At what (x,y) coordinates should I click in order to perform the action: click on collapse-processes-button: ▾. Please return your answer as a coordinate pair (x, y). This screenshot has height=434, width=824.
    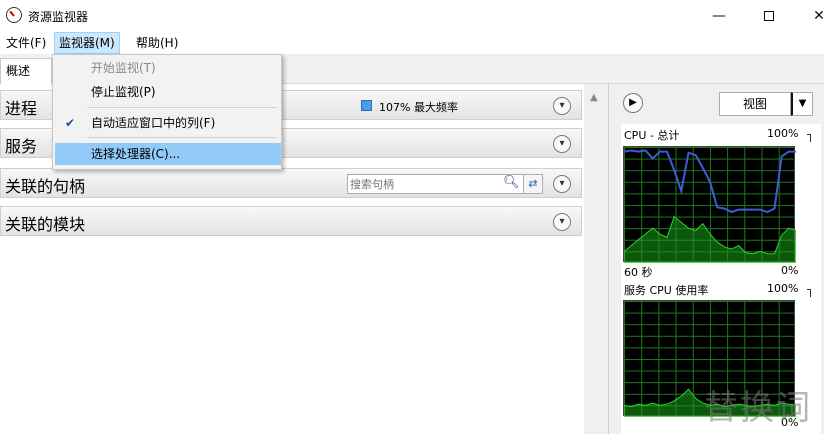
    Looking at the image, I should click on (562, 106).